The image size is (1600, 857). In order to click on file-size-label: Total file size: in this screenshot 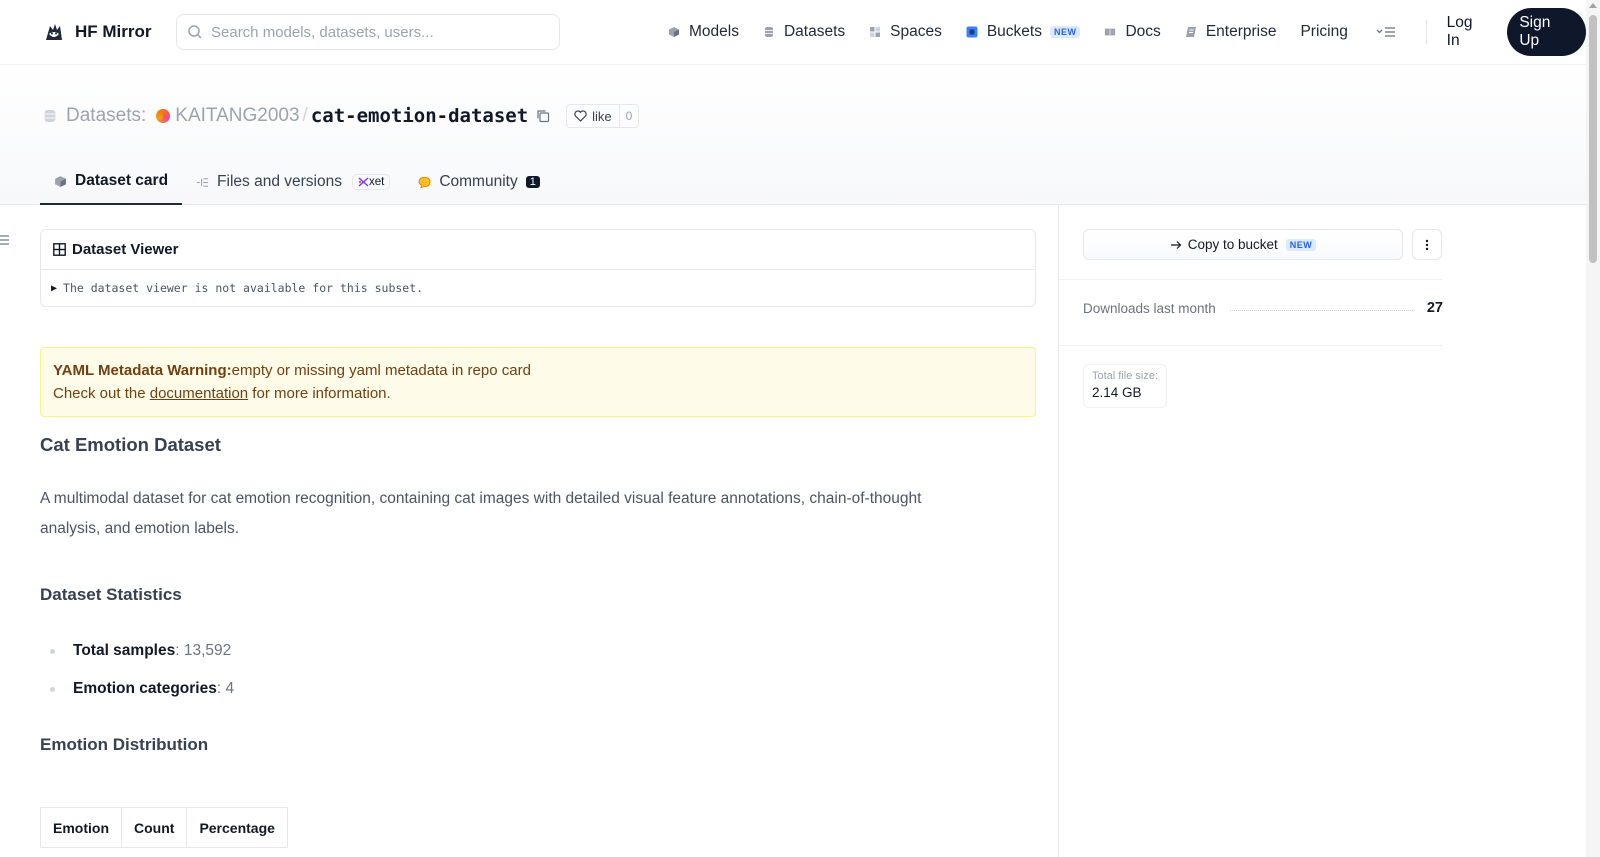, I will do `click(1125, 376)`.